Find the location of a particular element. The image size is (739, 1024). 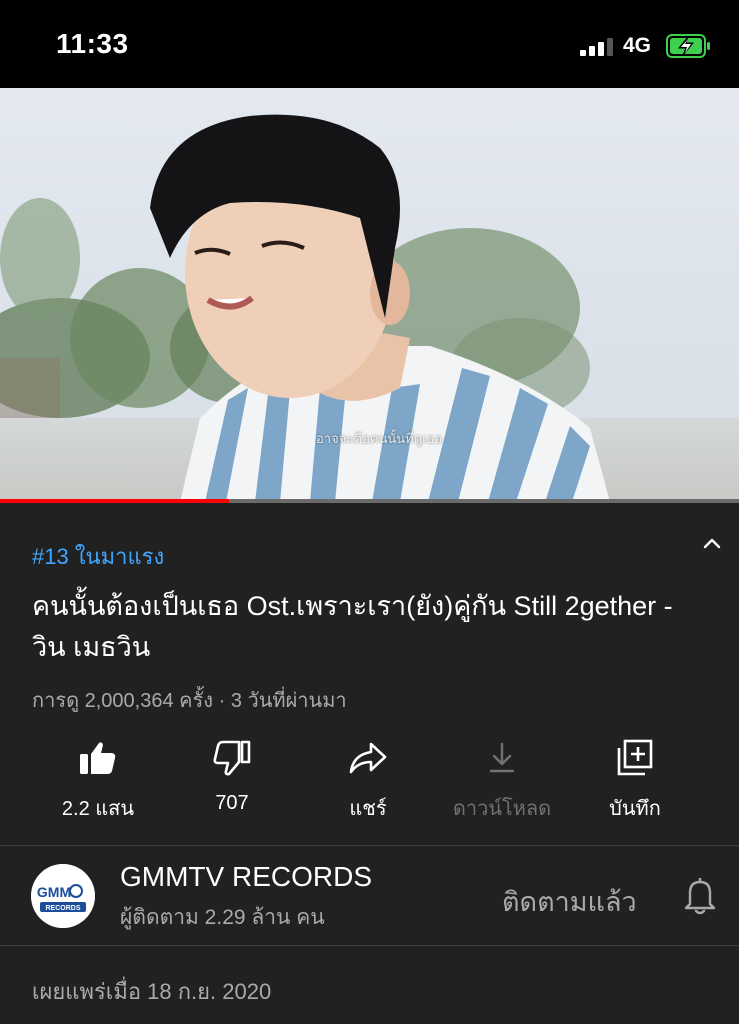

like-button: 2.2 แสน is located at coordinates (98, 781).